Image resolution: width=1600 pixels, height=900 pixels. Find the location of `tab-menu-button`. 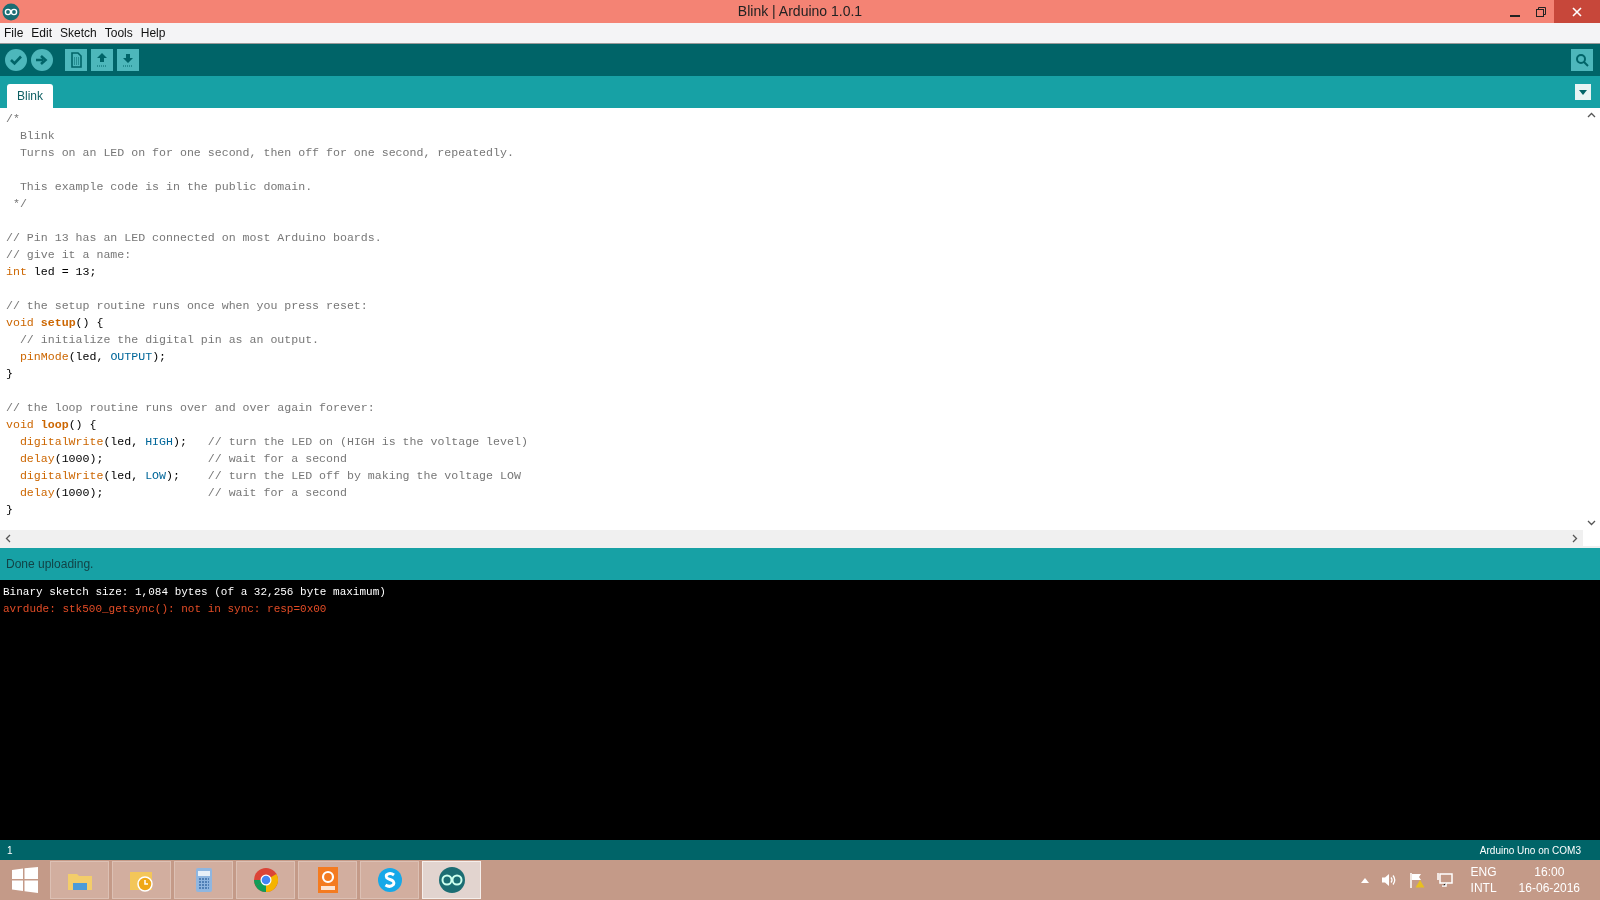

tab-menu-button is located at coordinates (1583, 92).